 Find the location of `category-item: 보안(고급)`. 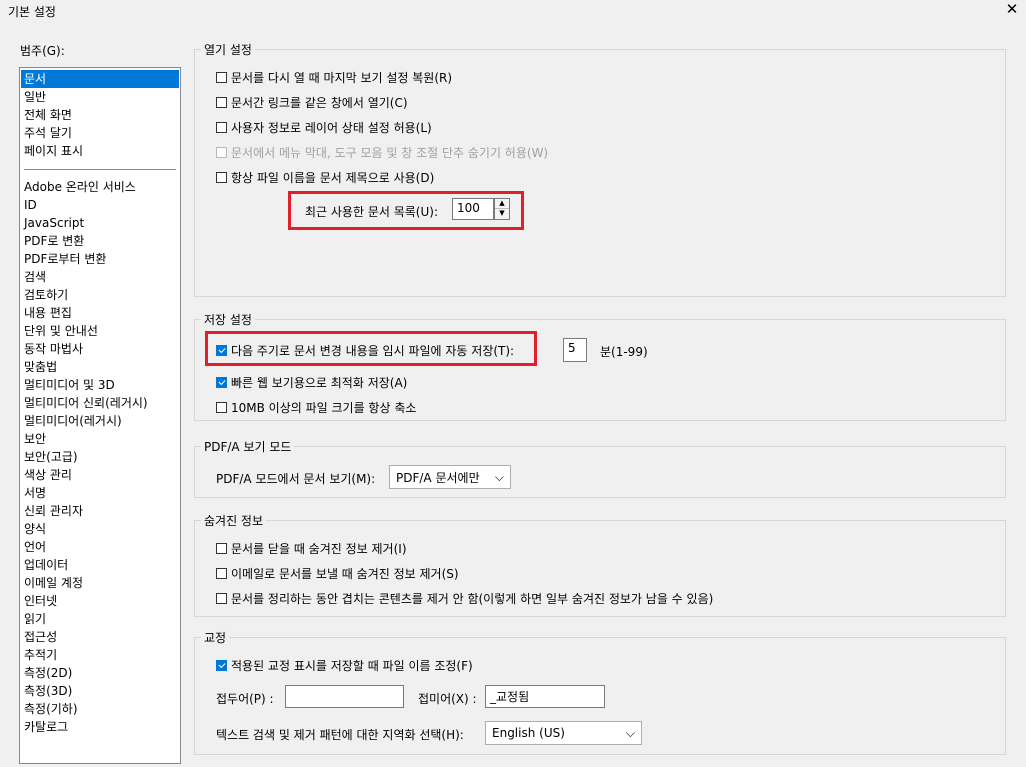

category-item: 보안(고급) is located at coordinates (51, 457).